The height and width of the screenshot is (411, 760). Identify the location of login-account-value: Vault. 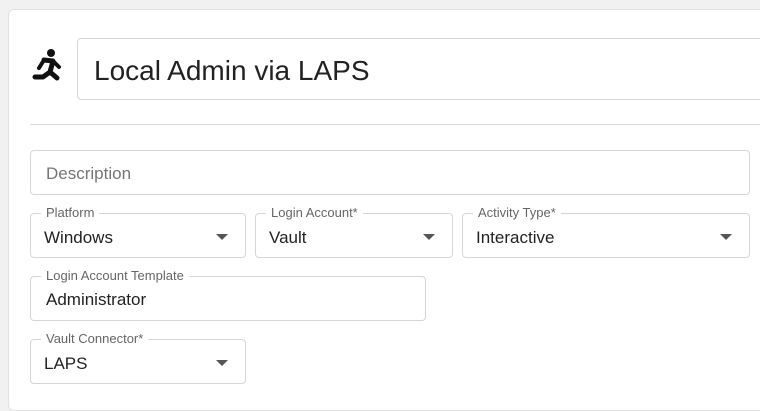
(288, 237).